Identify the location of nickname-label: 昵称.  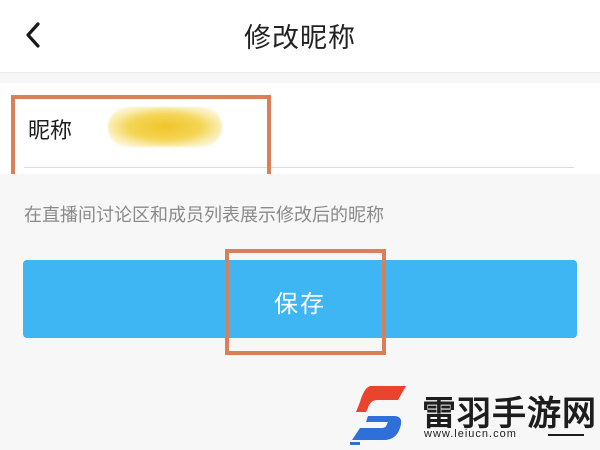
(50, 131).